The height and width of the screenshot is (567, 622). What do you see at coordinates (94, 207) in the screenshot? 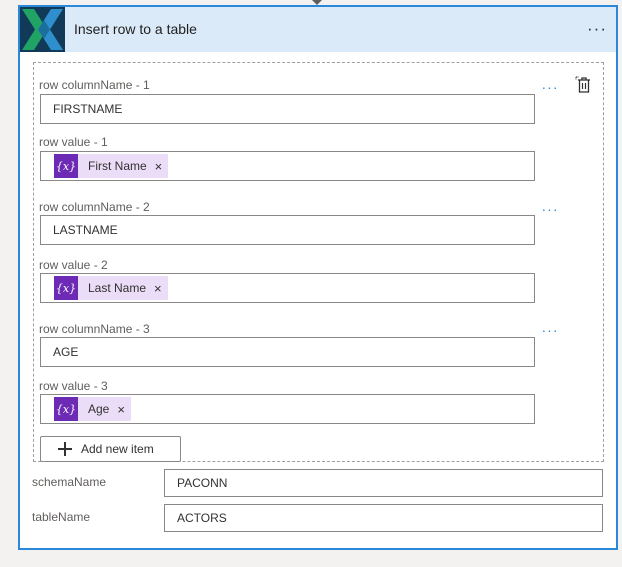
I see `row-columnname-label-2: row columnName - 2` at bounding box center [94, 207].